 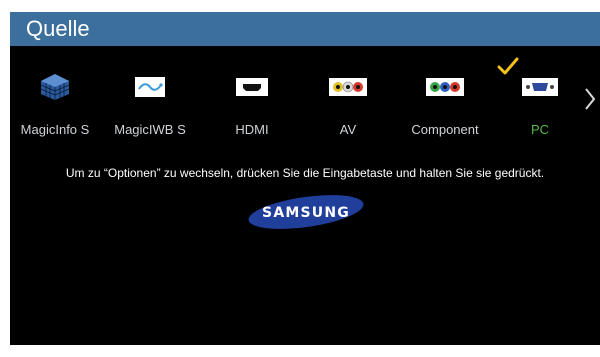 I want to click on source-label: HDMI, so click(x=252, y=129).